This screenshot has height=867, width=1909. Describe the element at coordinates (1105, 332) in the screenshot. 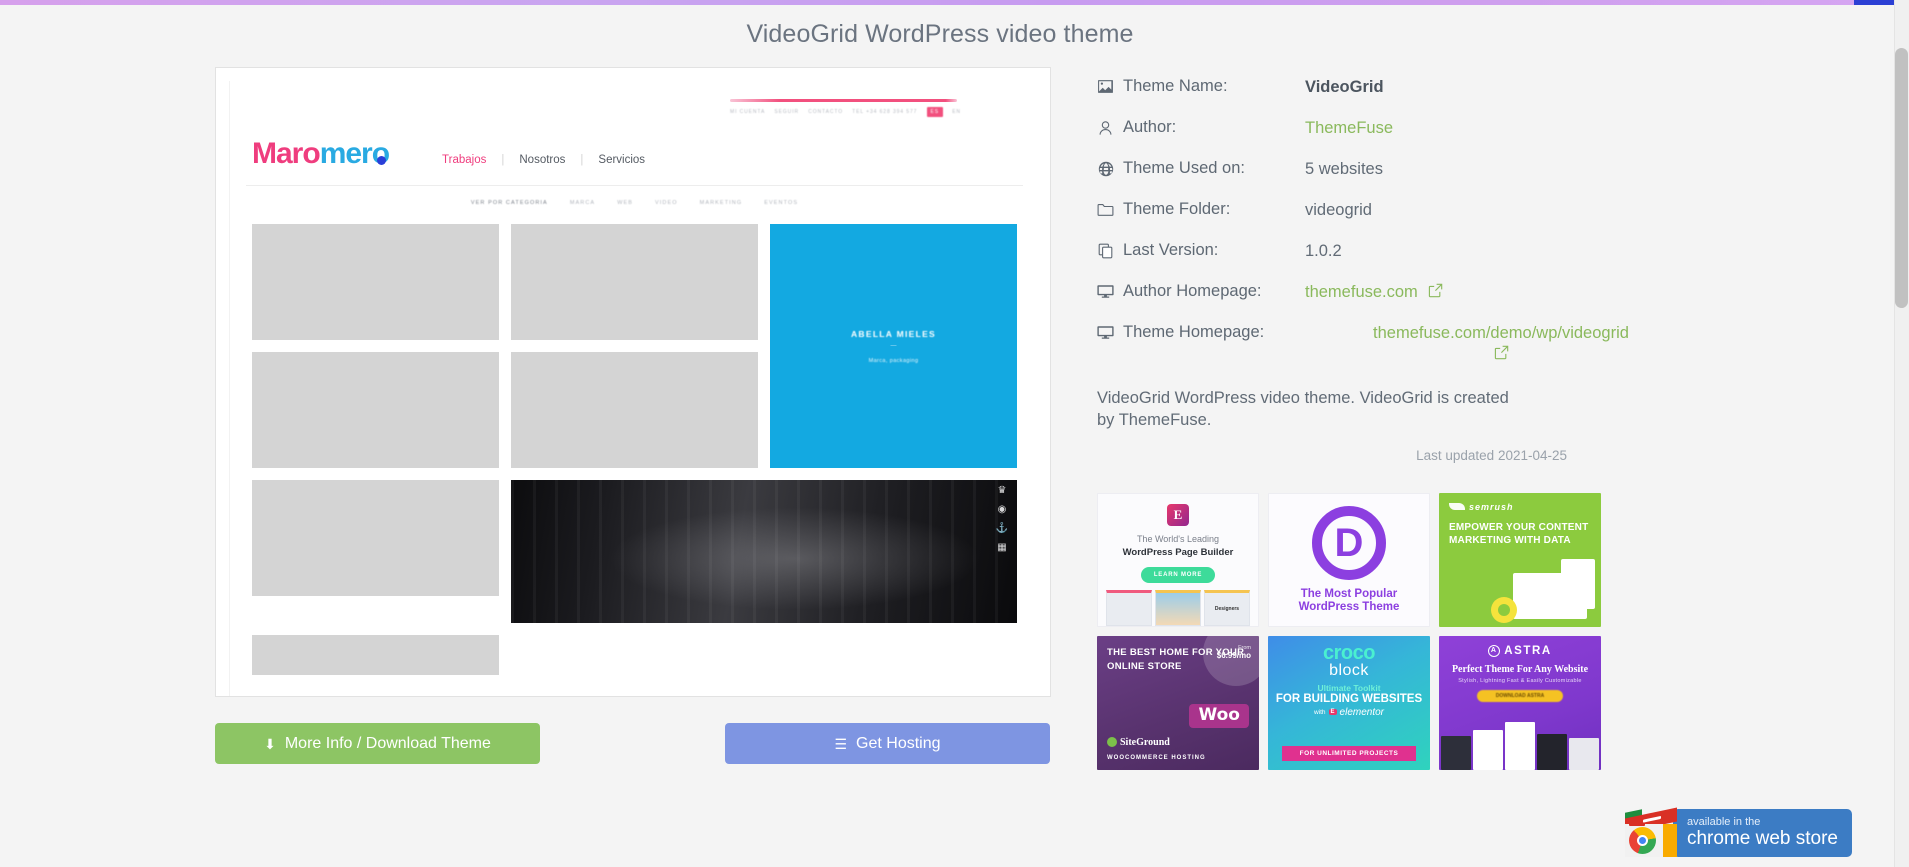

I see `monitor-icon` at that location.